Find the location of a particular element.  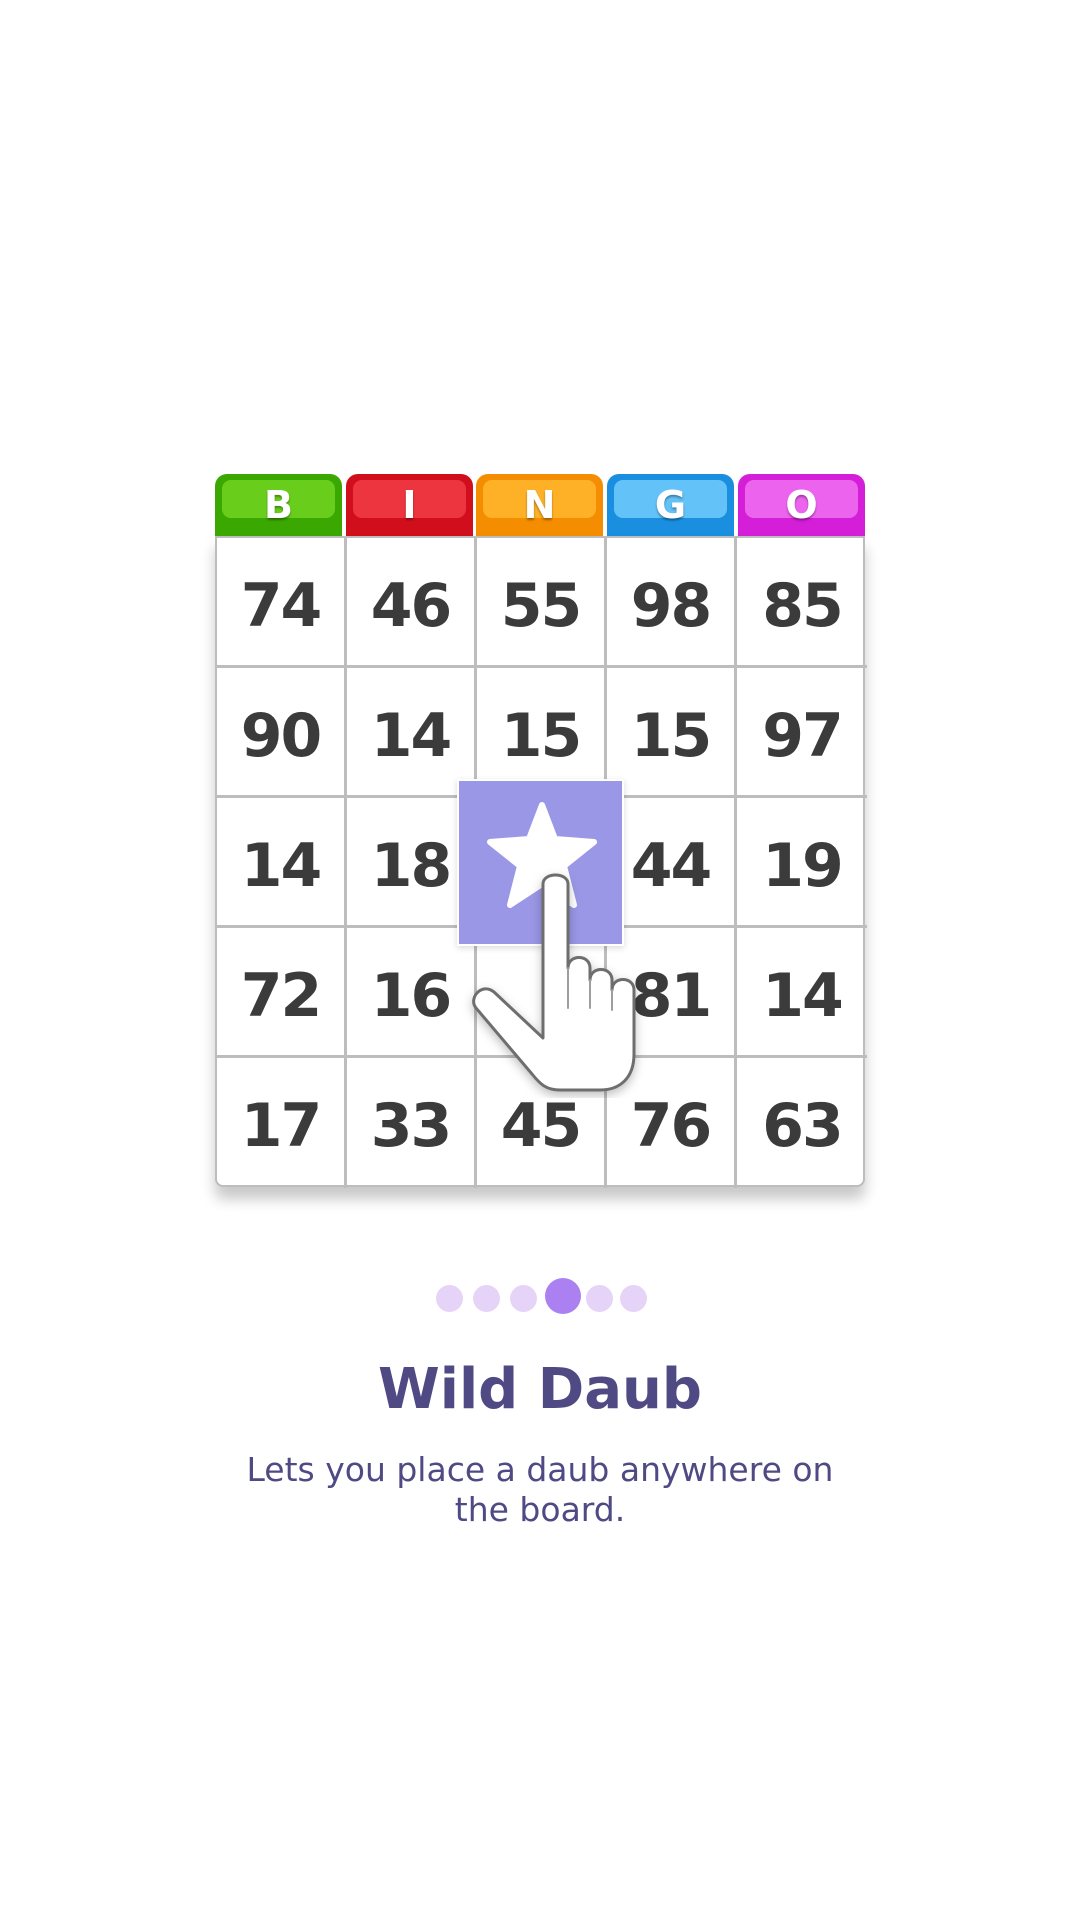

header-letter: O is located at coordinates (801, 505).